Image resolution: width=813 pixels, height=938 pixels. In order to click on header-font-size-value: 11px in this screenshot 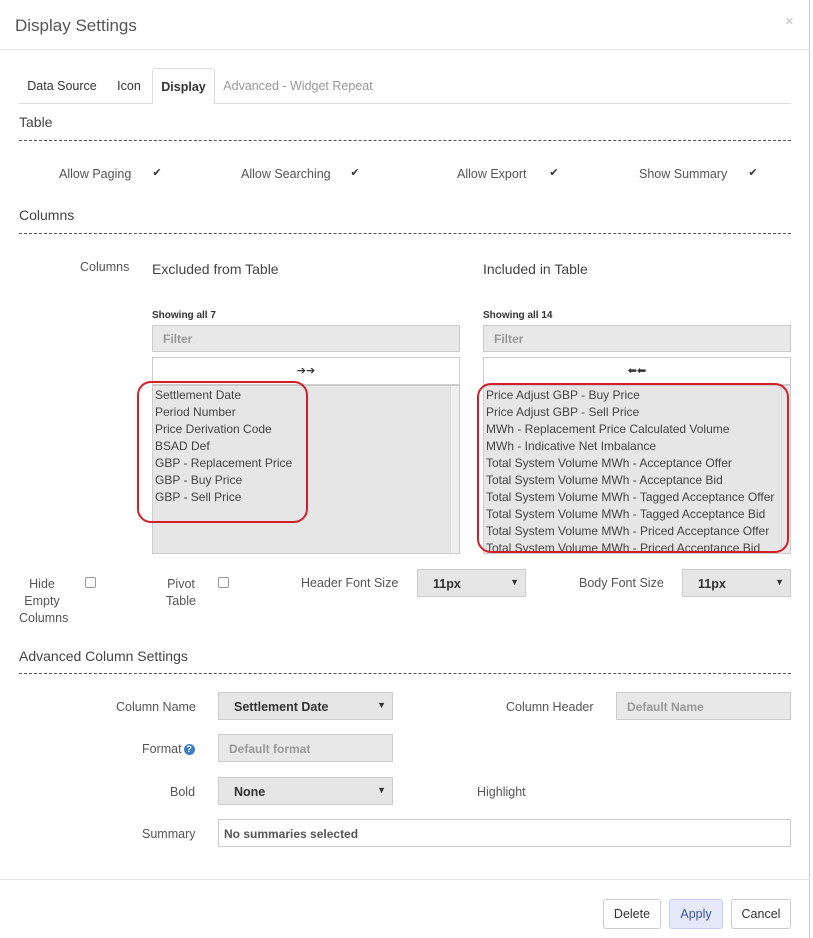, I will do `click(447, 584)`.